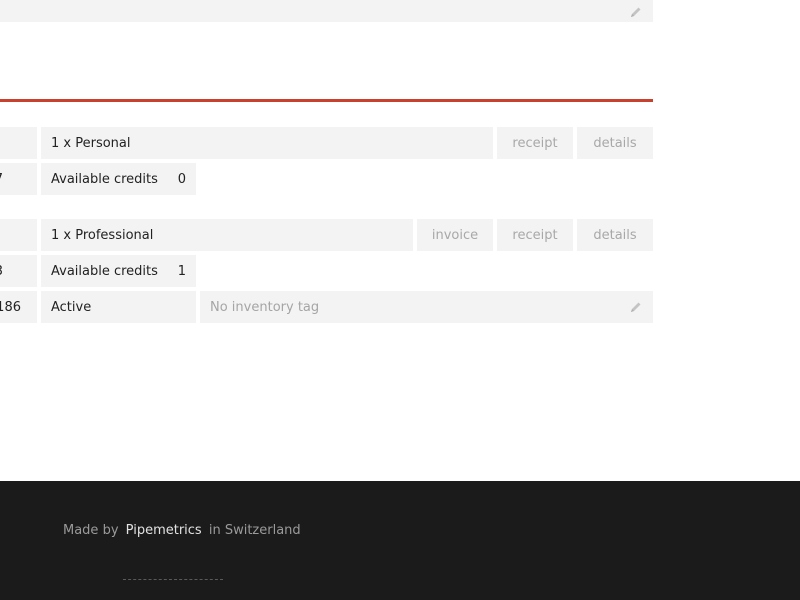  I want to click on footer-divider, so click(173, 579).